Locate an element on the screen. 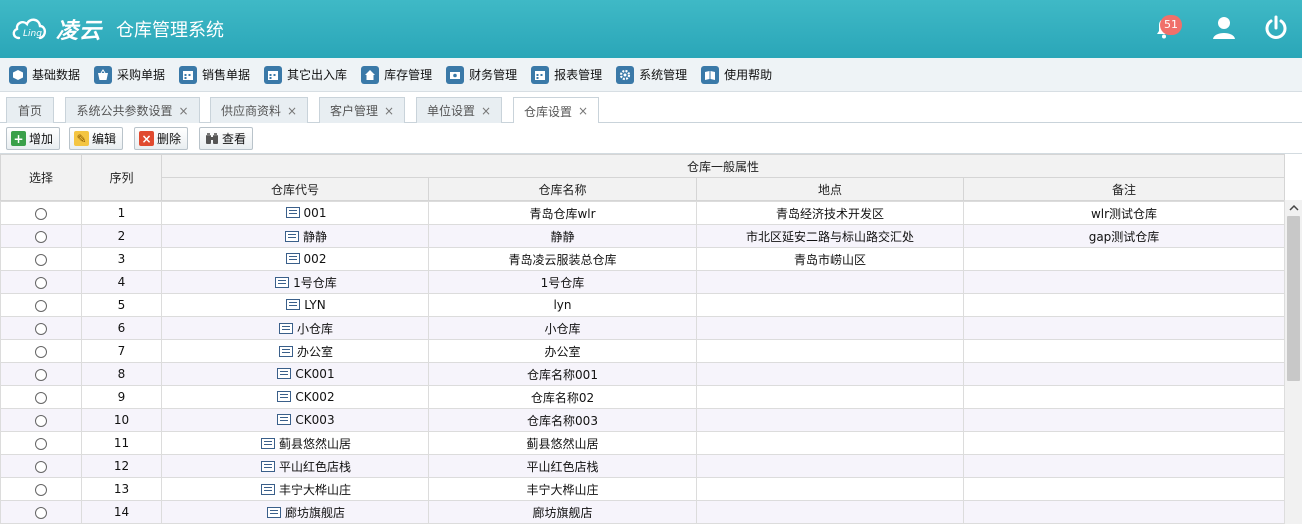 The image size is (1302, 524). seq-cell: 10 is located at coordinates (121, 420).